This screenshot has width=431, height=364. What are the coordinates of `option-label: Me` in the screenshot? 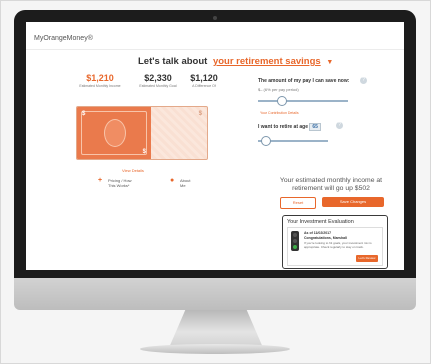 It's located at (183, 185).